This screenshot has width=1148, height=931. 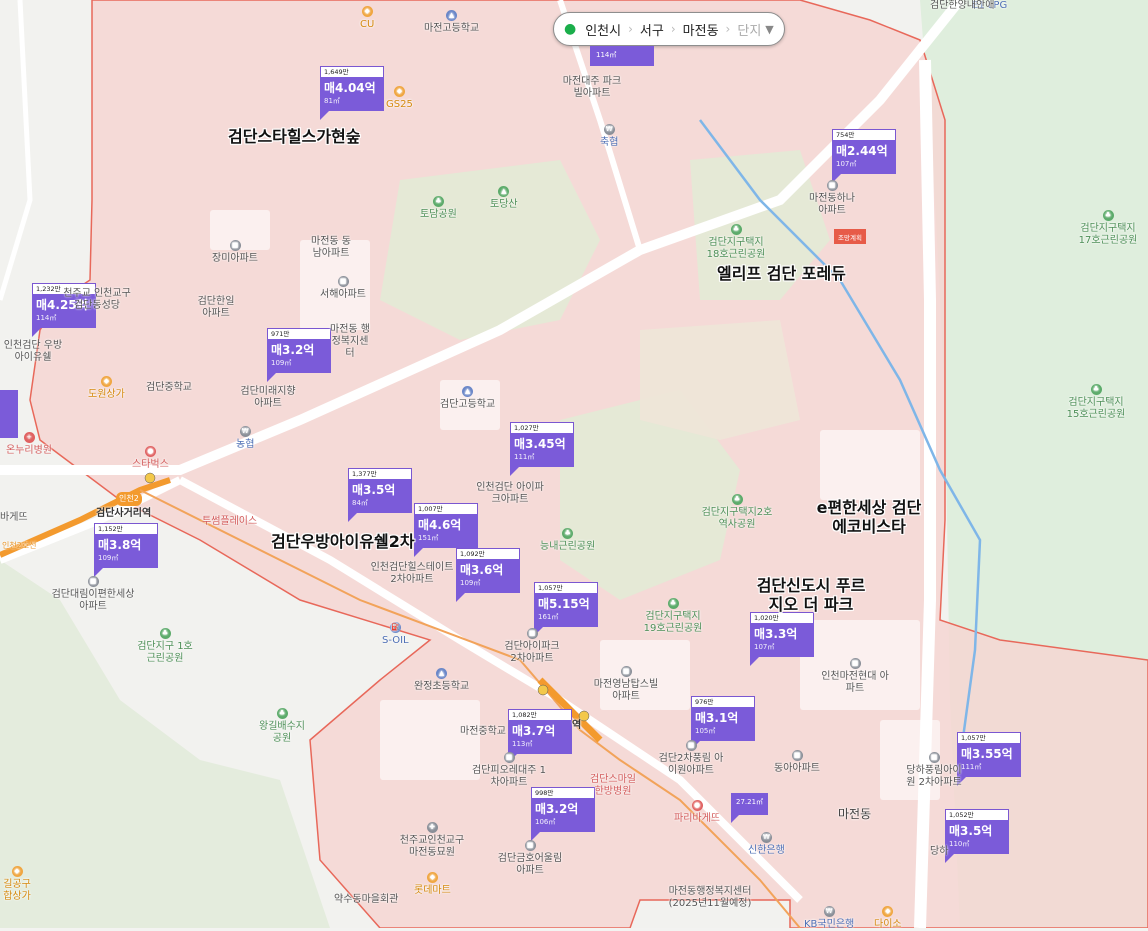 I want to click on poi-label: ■ 마전영남탑스빌 아파트, so click(x=626, y=684).